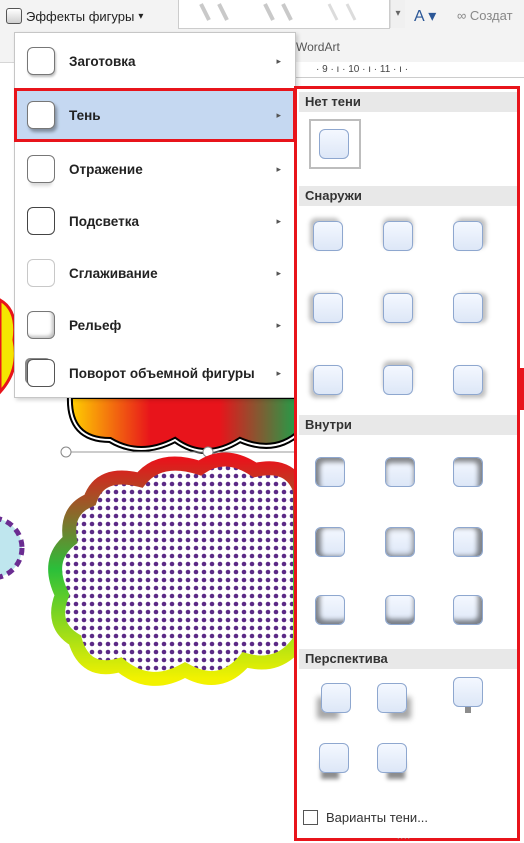 Image resolution: width=524 pixels, height=843 pixels. What do you see at coordinates (66, 452) in the screenshot?
I see `resize-handle` at bounding box center [66, 452].